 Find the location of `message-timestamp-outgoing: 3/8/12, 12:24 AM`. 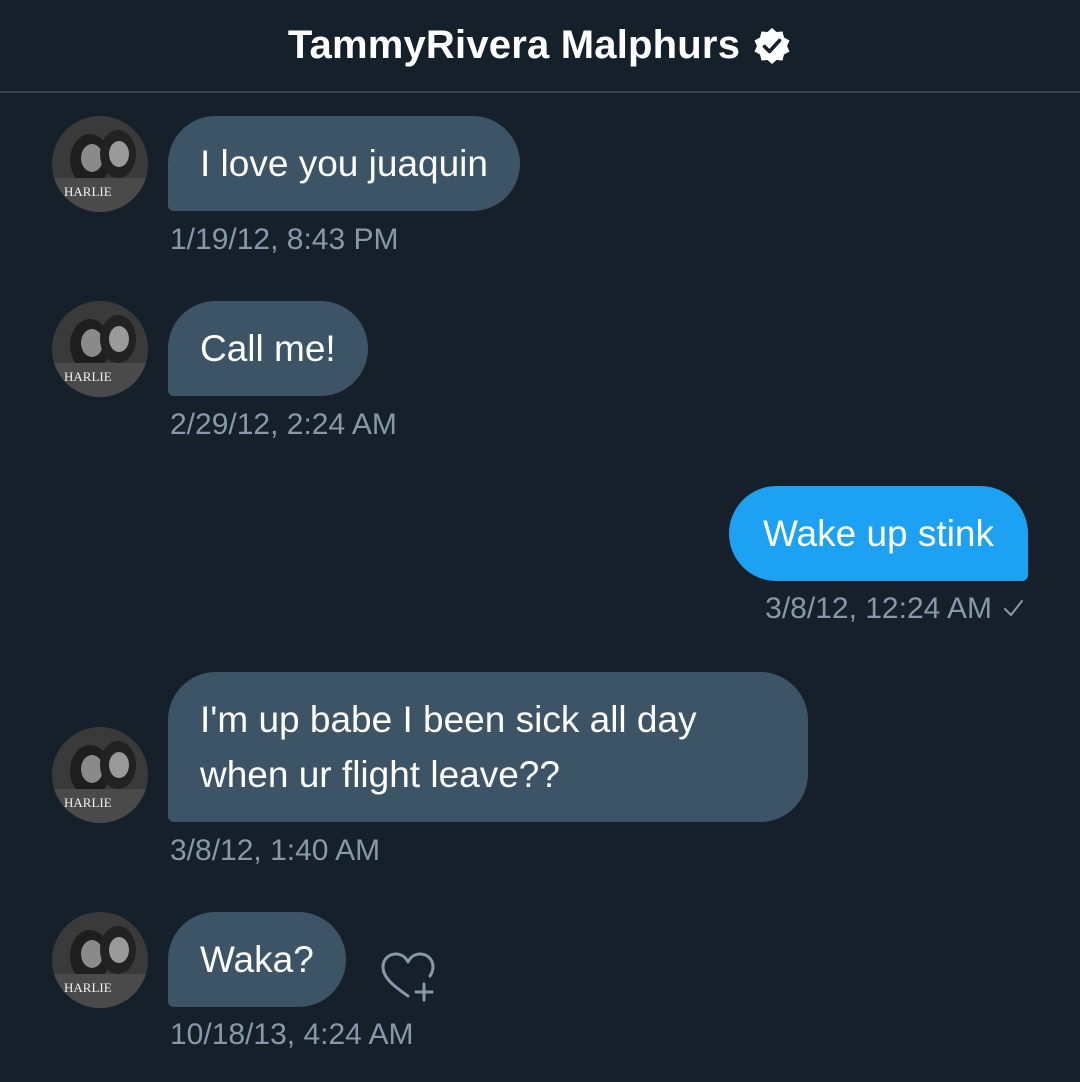

message-timestamp-outgoing: 3/8/12, 12:24 AM is located at coordinates (894, 609).